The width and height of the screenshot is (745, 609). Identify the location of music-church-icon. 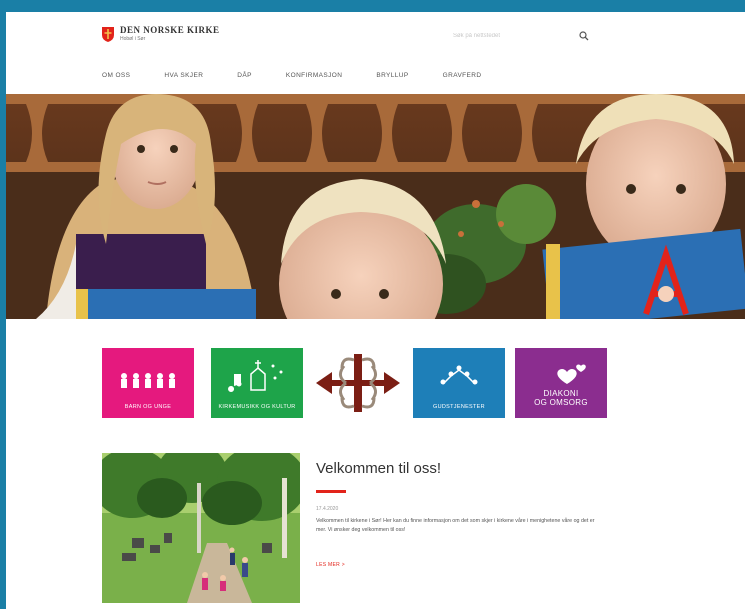
(255, 376).